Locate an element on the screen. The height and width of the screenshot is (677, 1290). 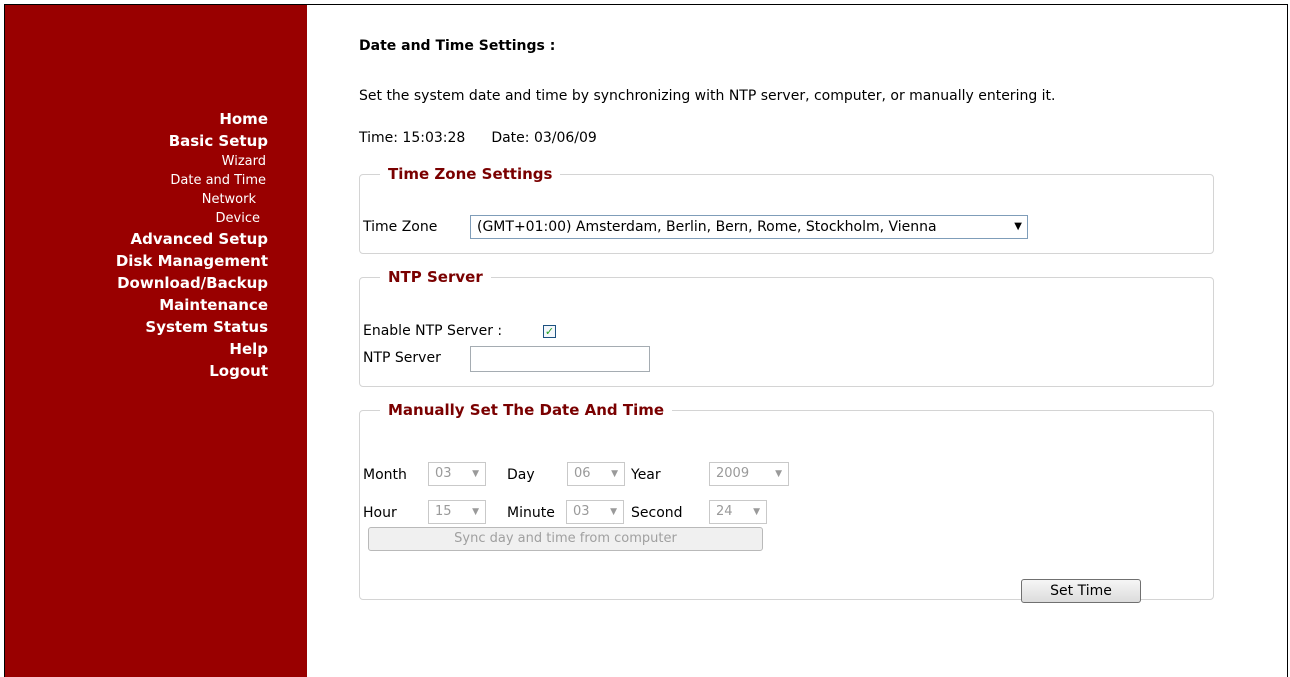
sidebar-item-download-backup: Download/Backup is located at coordinates (192, 283).